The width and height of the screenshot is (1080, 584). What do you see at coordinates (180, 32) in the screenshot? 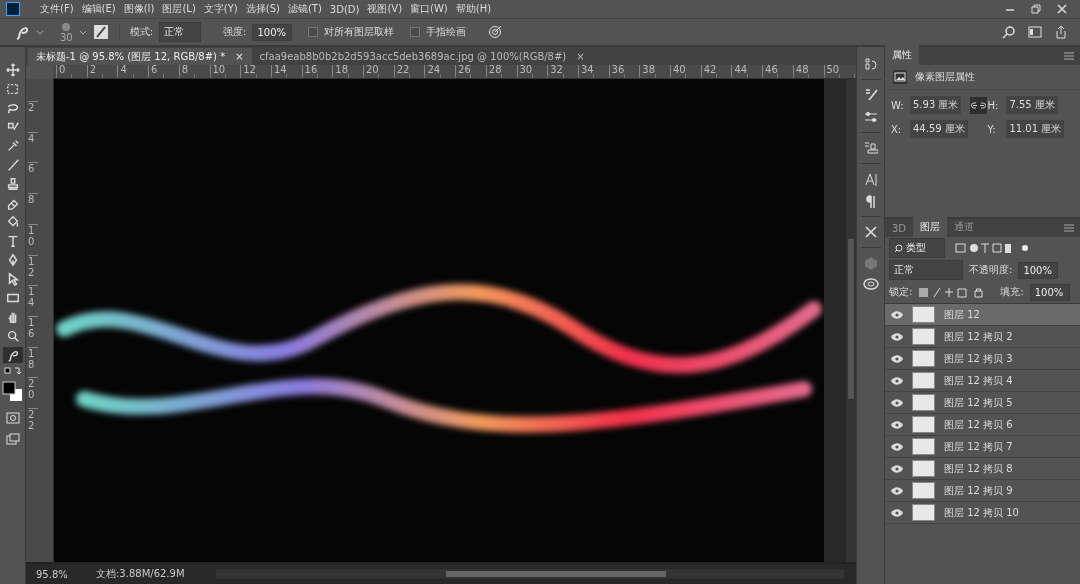
I see `mode-dropdown: 正常` at bounding box center [180, 32].